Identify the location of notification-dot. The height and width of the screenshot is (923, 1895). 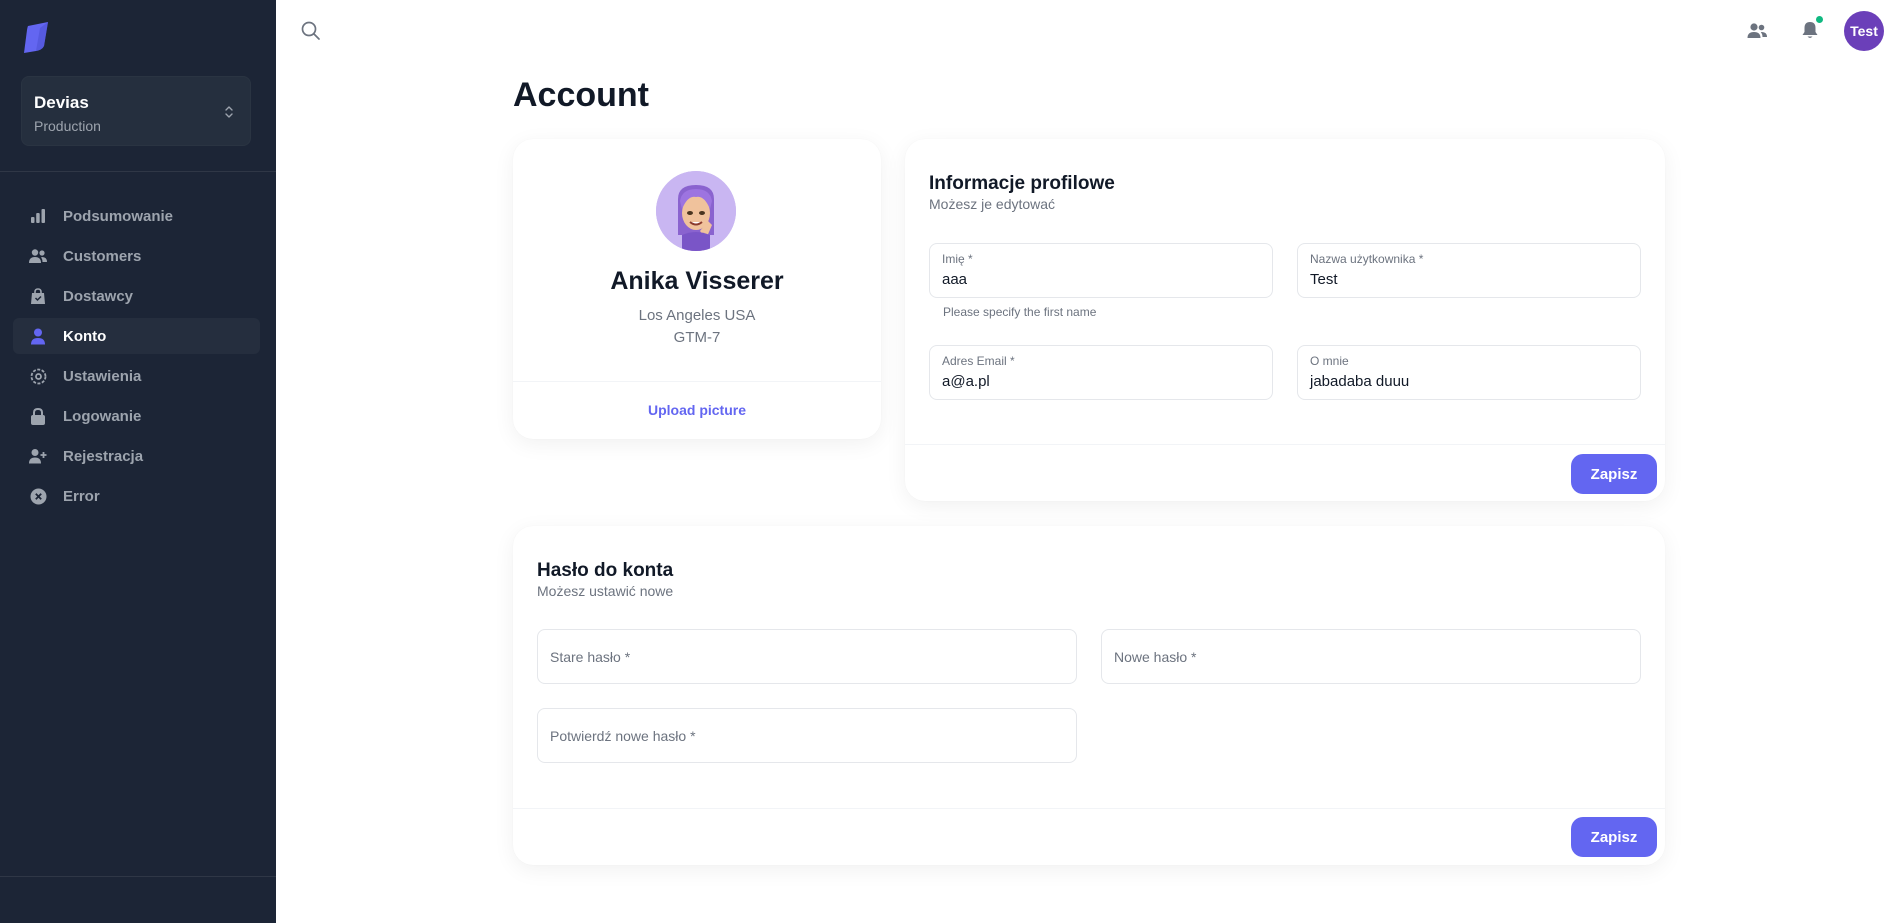
(1819, 19).